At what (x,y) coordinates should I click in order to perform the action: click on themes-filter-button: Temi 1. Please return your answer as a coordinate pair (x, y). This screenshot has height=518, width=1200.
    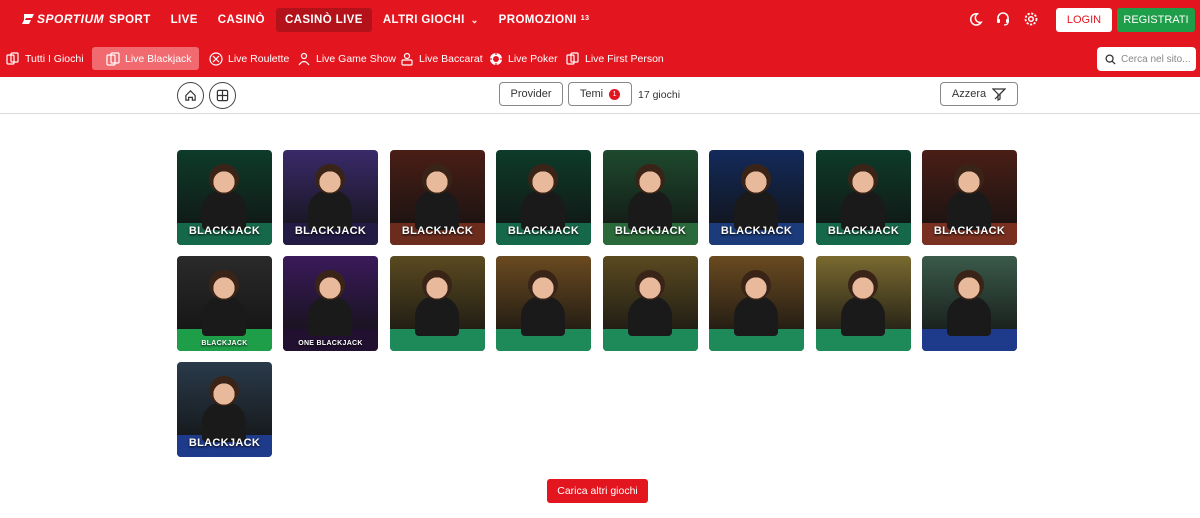
    Looking at the image, I should click on (600, 94).